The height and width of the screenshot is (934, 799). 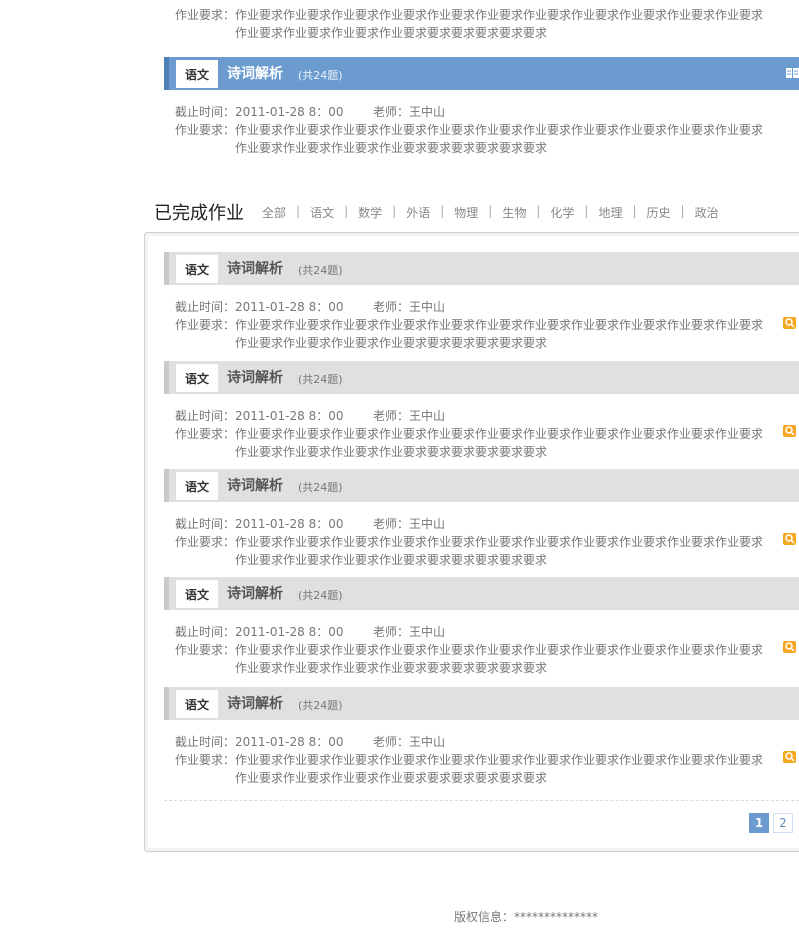 I want to click on filter-politics: 政治, so click(x=707, y=212).